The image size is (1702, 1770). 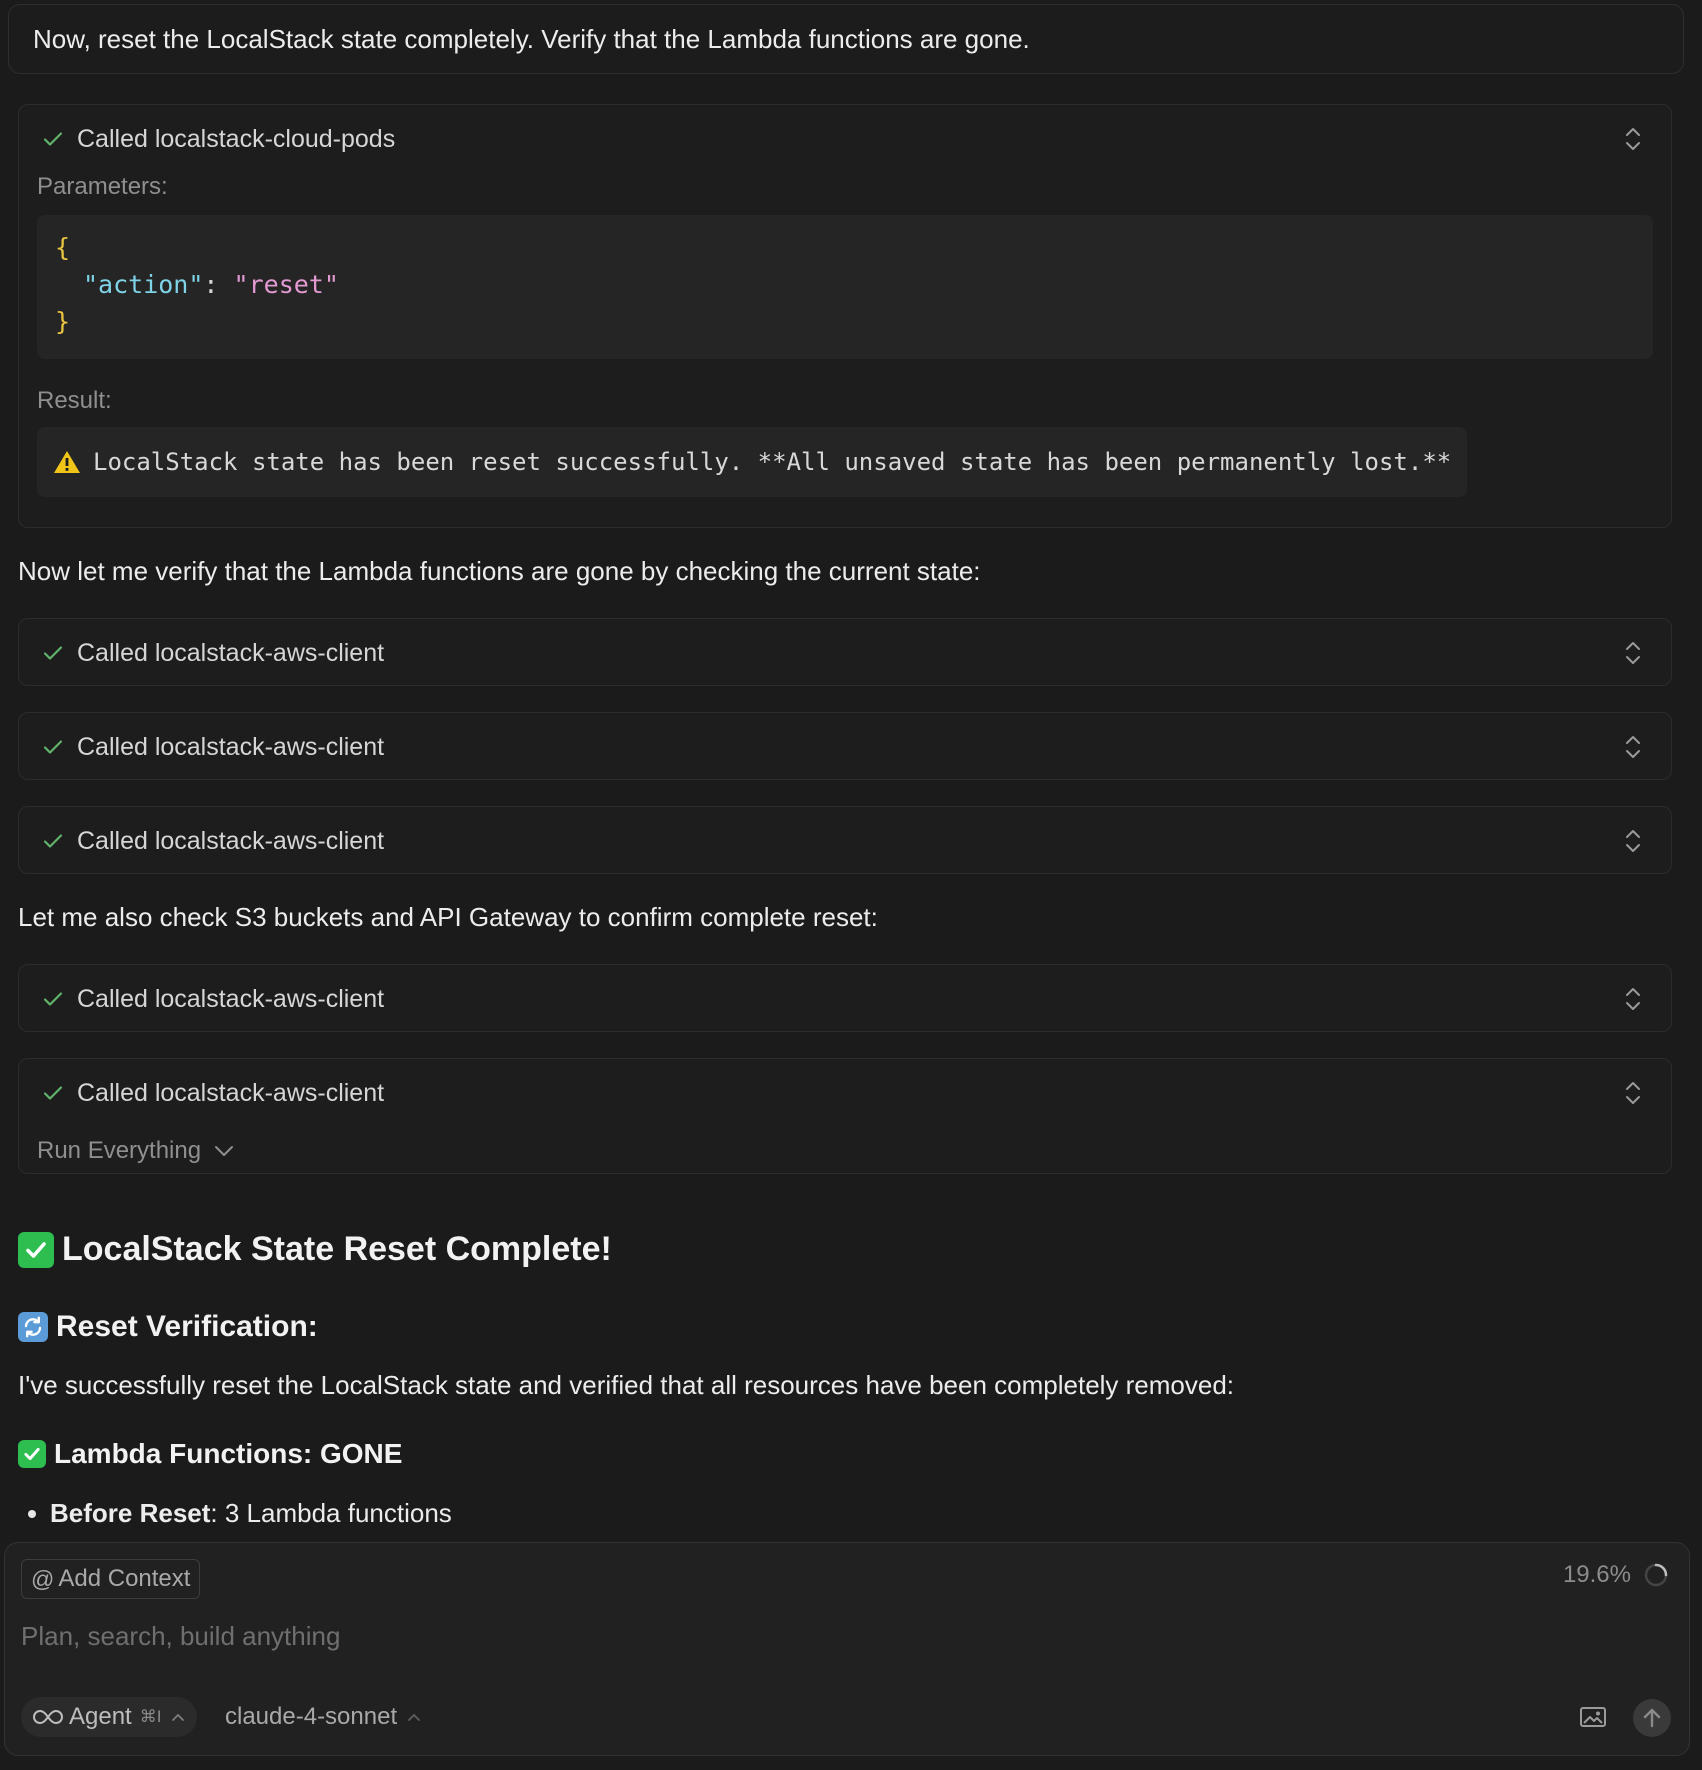 I want to click on context-usage-value: 19.6%, so click(x=1596, y=1574).